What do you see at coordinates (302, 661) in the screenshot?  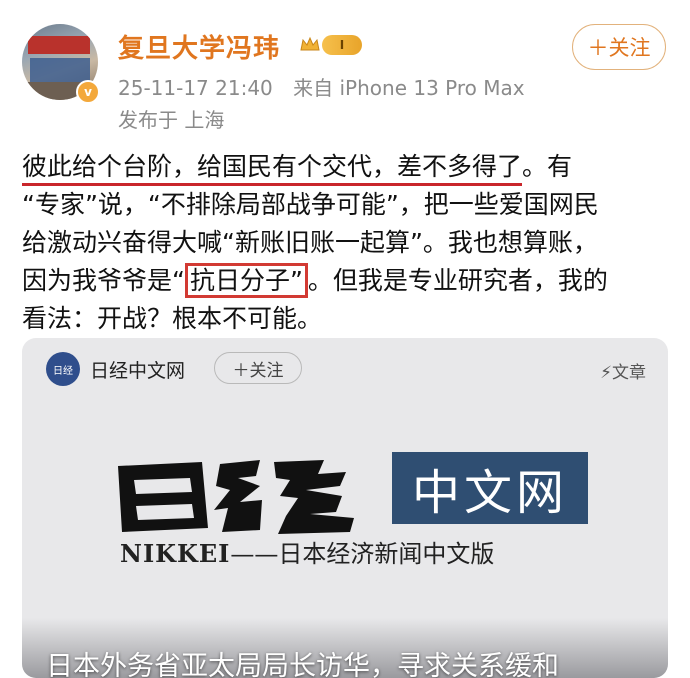 I see `card-headline: 日本外务省亚太局局长访华，寻求关系缓和` at bounding box center [302, 661].